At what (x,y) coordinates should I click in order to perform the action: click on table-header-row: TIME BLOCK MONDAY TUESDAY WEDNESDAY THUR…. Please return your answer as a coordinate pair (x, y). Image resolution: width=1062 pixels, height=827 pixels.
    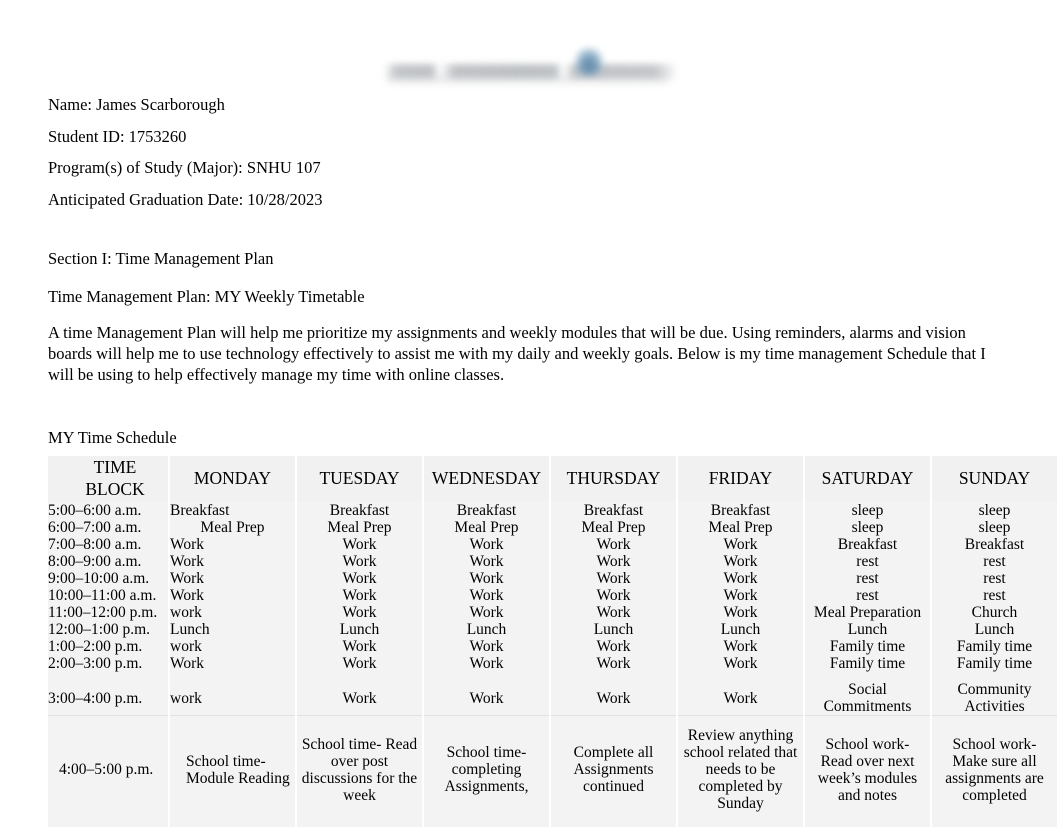
    Looking at the image, I should click on (552, 479).